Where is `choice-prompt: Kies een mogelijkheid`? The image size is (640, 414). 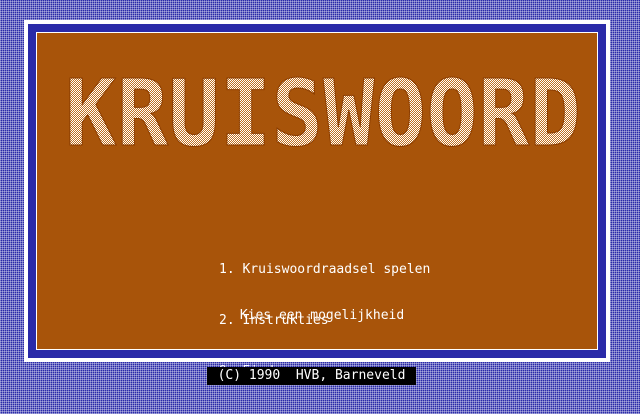
choice-prompt: Kies een mogelijkheid is located at coordinates (322, 315).